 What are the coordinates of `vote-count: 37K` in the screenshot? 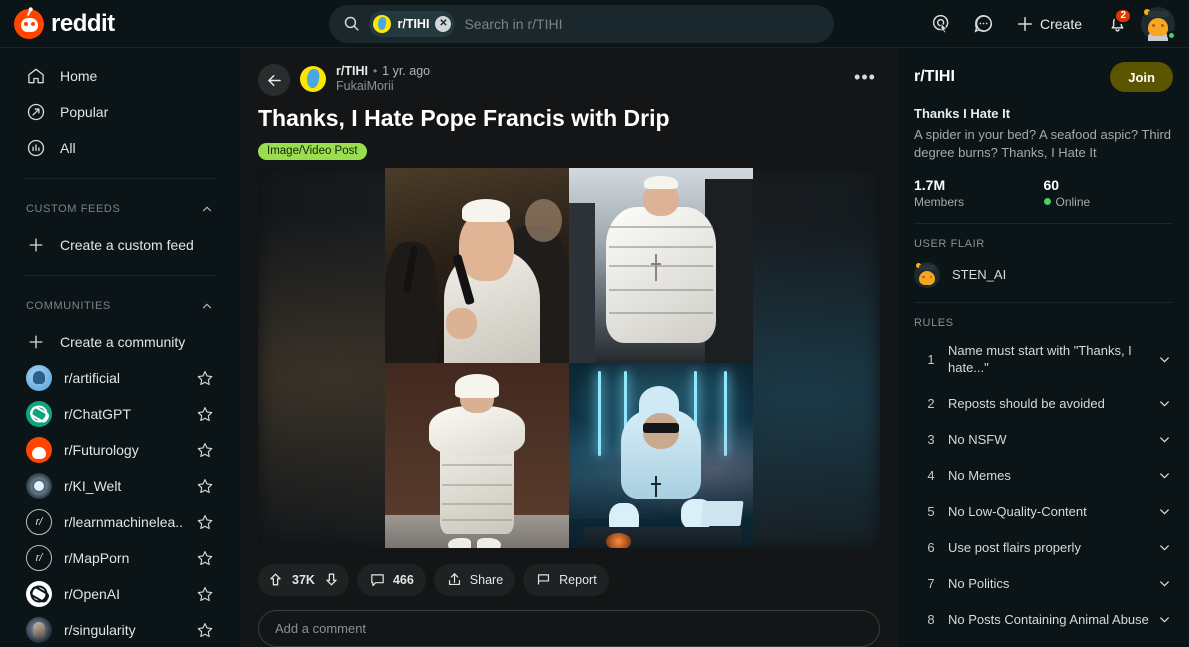 It's located at (303, 579).